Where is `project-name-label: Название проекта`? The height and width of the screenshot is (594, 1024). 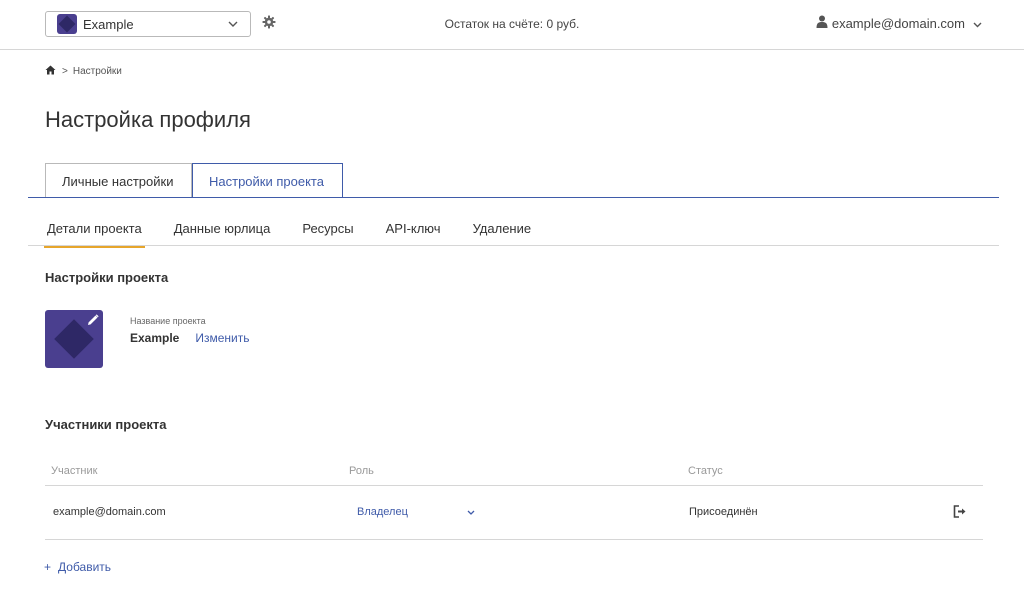 project-name-label: Название проекта is located at coordinates (168, 321).